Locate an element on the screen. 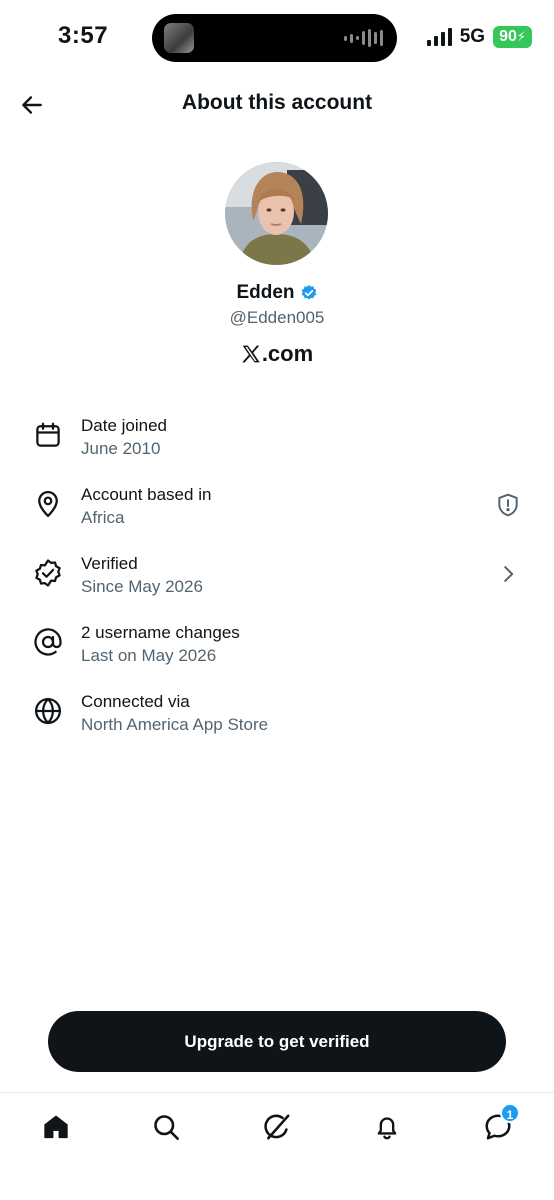  info-value: June 2010 is located at coordinates (121, 448).